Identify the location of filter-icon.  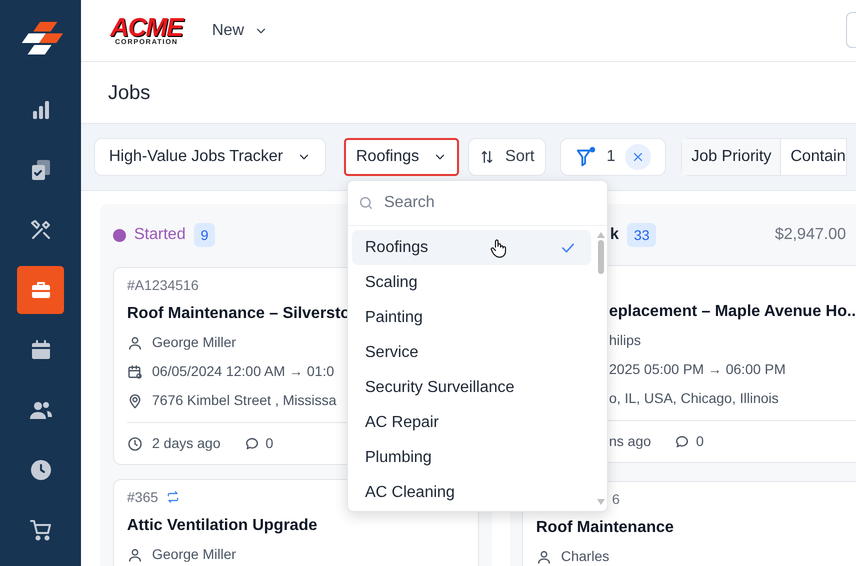
(585, 157).